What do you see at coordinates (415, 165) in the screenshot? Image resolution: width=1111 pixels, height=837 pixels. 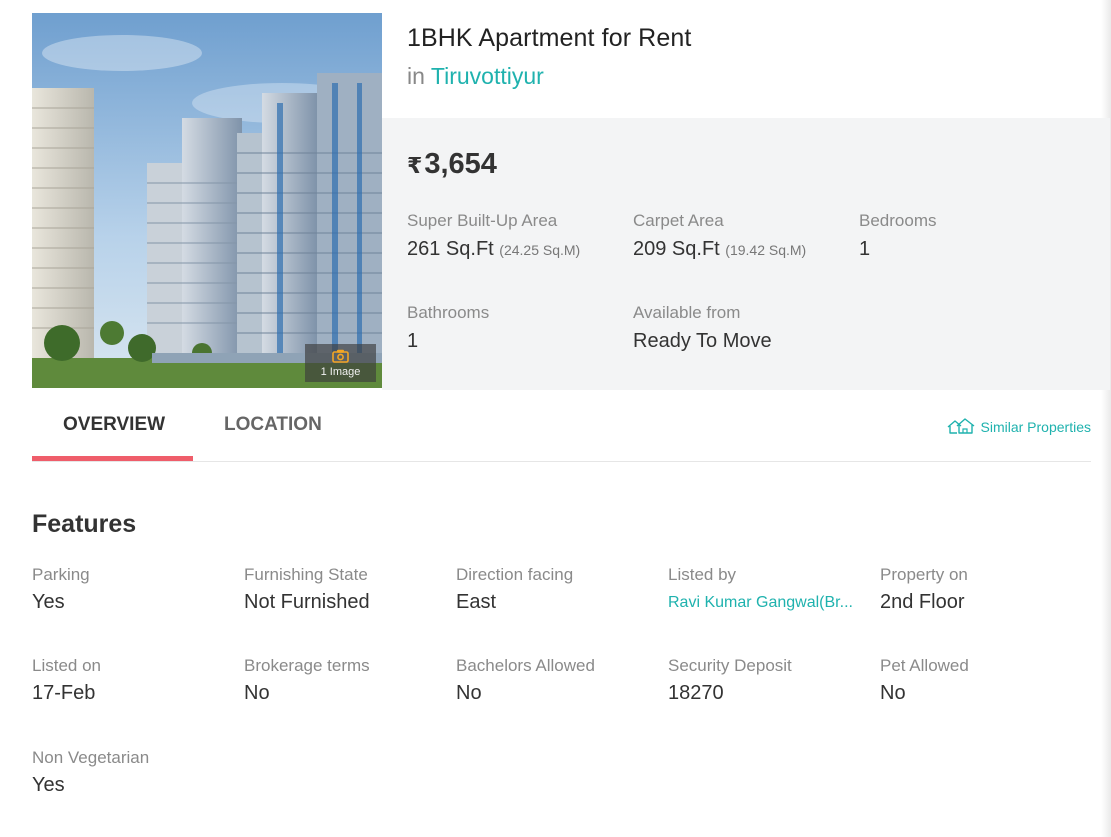 I see `rupee-symbol: ₹` at bounding box center [415, 165].